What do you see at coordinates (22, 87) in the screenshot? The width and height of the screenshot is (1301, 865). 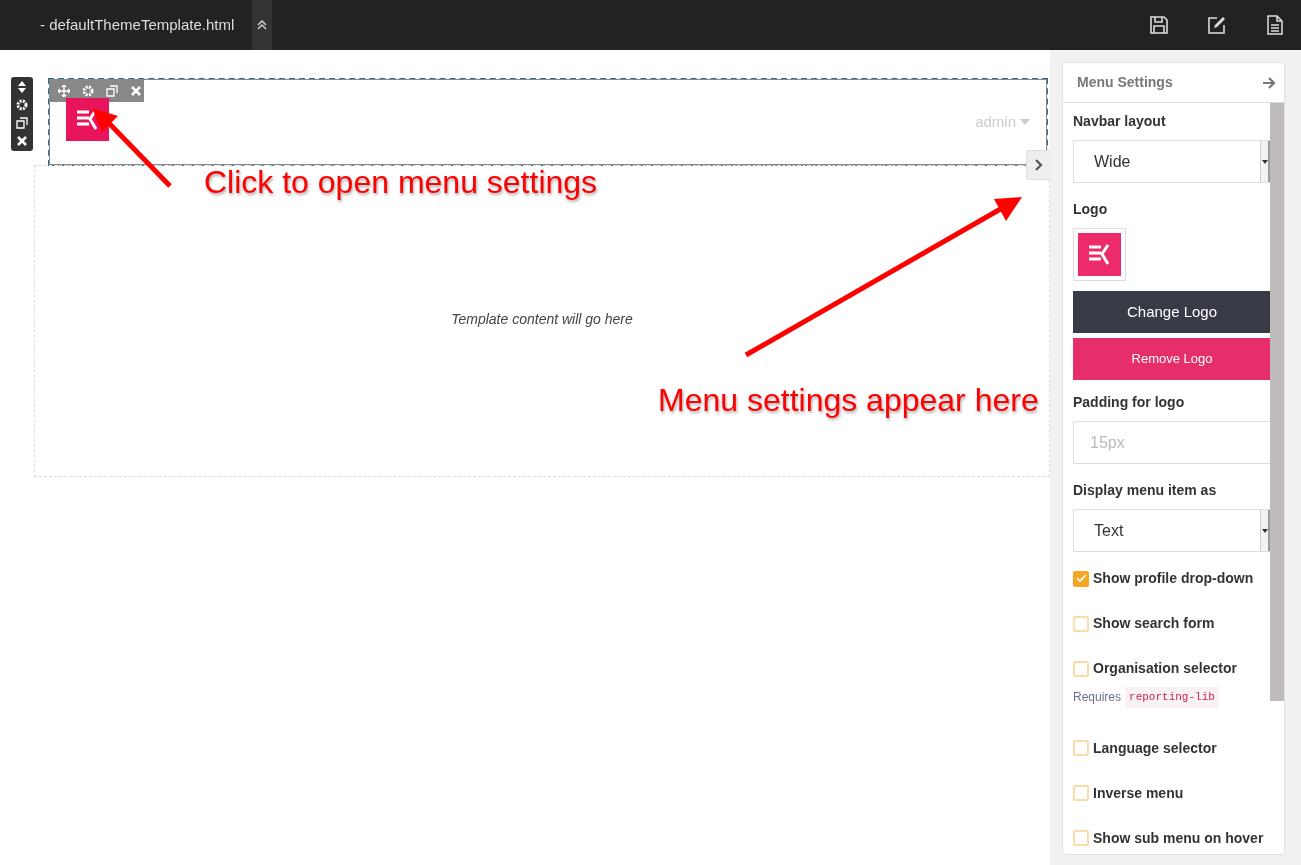 I see `sort-icon` at bounding box center [22, 87].